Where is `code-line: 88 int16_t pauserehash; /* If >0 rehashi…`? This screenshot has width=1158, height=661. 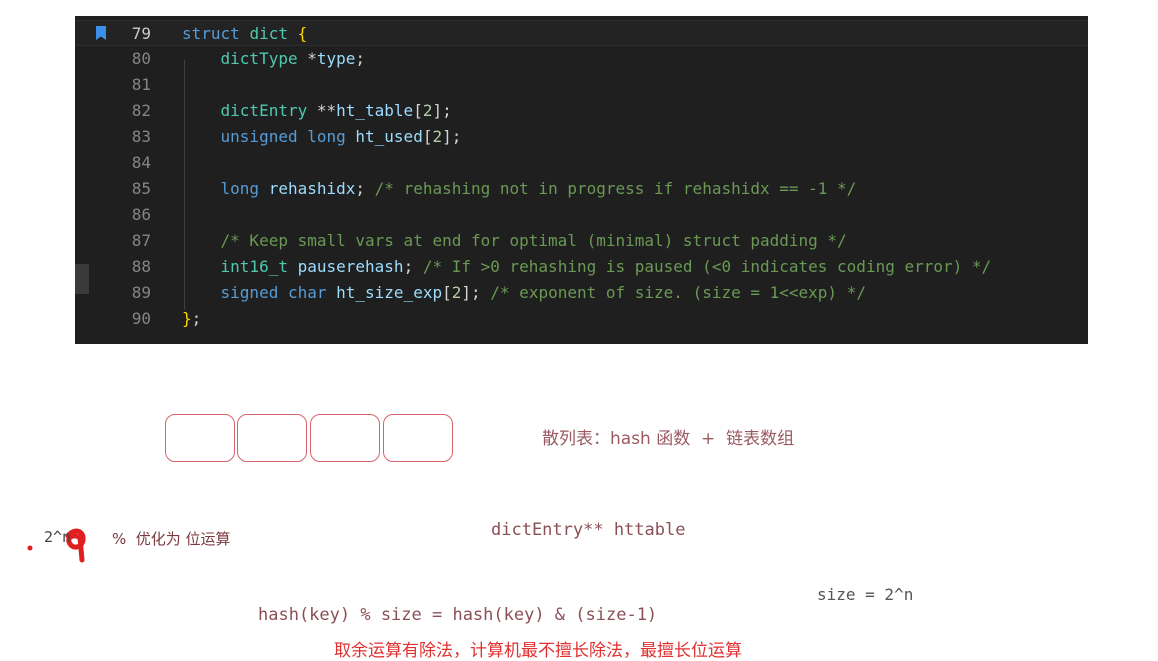
code-line: 88 int16_t pauserehash; /* If >0 rehashi… is located at coordinates (581, 267).